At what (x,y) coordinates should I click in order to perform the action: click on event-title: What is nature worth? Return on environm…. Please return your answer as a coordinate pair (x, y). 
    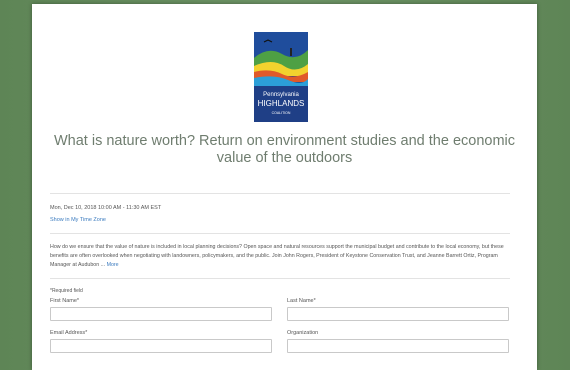
    Looking at the image, I should click on (284, 149).